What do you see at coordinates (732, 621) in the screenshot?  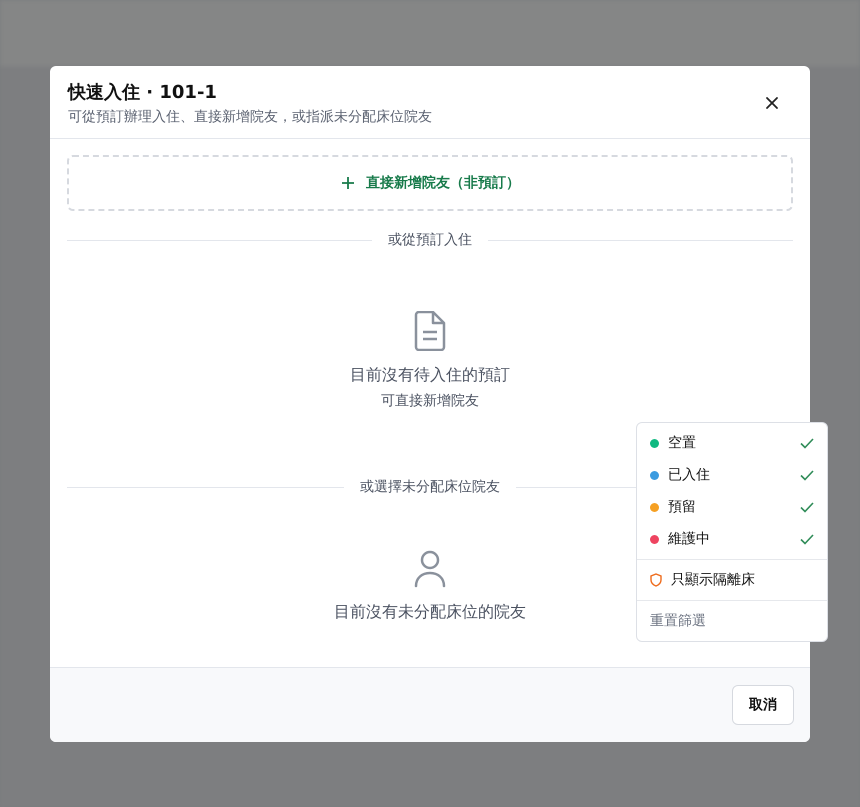 I see `reset-filter-link: 重置篩選` at bounding box center [732, 621].